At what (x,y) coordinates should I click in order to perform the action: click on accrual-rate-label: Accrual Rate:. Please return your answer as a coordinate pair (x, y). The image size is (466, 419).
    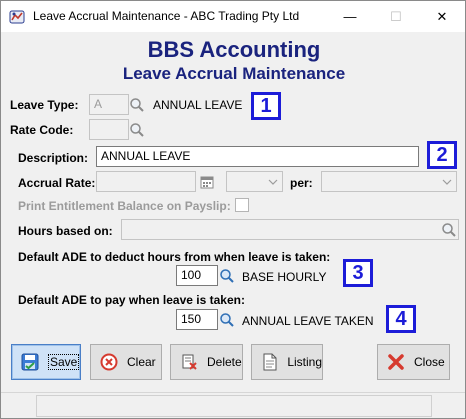
    Looking at the image, I should click on (57, 183).